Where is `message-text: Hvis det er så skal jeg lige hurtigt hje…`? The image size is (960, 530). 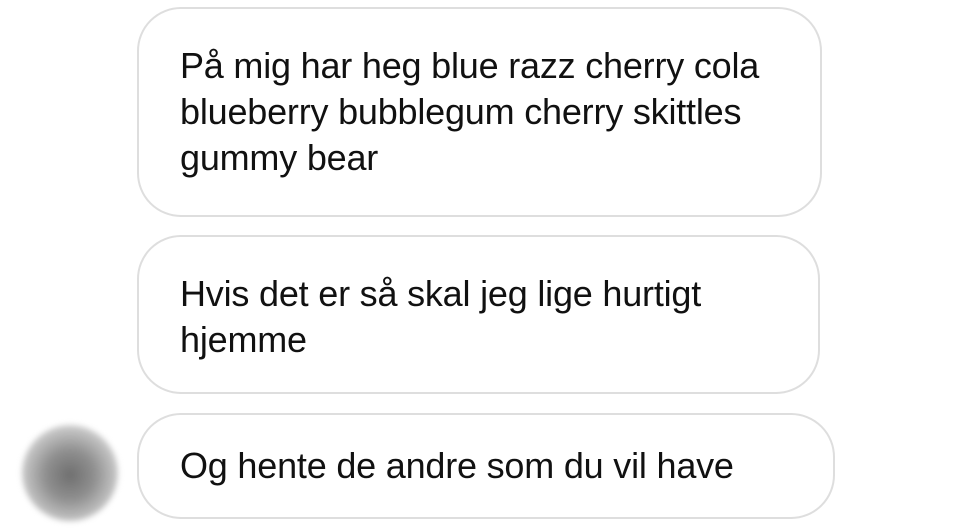
message-text: Hvis det er så skal jeg lige hurtigt hje… is located at coordinates (441, 316).